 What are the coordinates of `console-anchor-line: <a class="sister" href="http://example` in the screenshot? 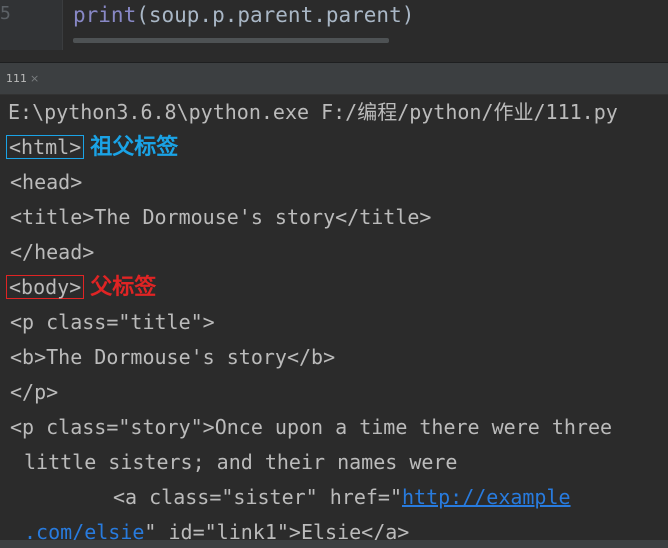 It's located at (342, 497).